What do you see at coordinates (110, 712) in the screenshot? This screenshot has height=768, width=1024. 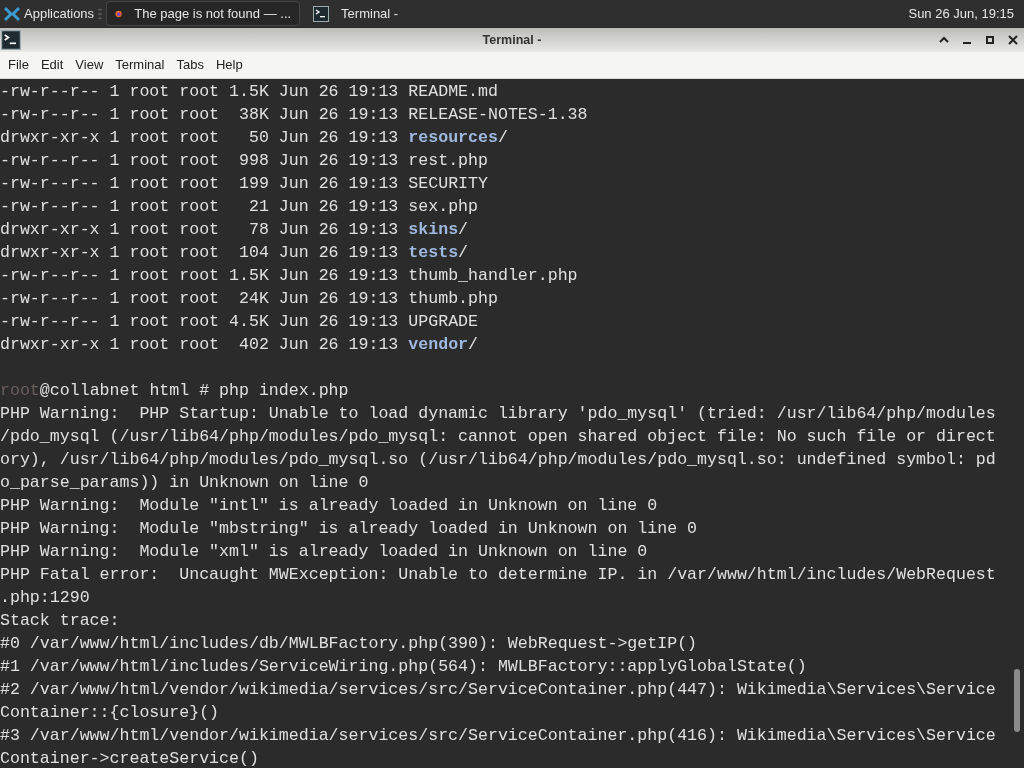 I see `output-line: Container::{closure}()` at bounding box center [110, 712].